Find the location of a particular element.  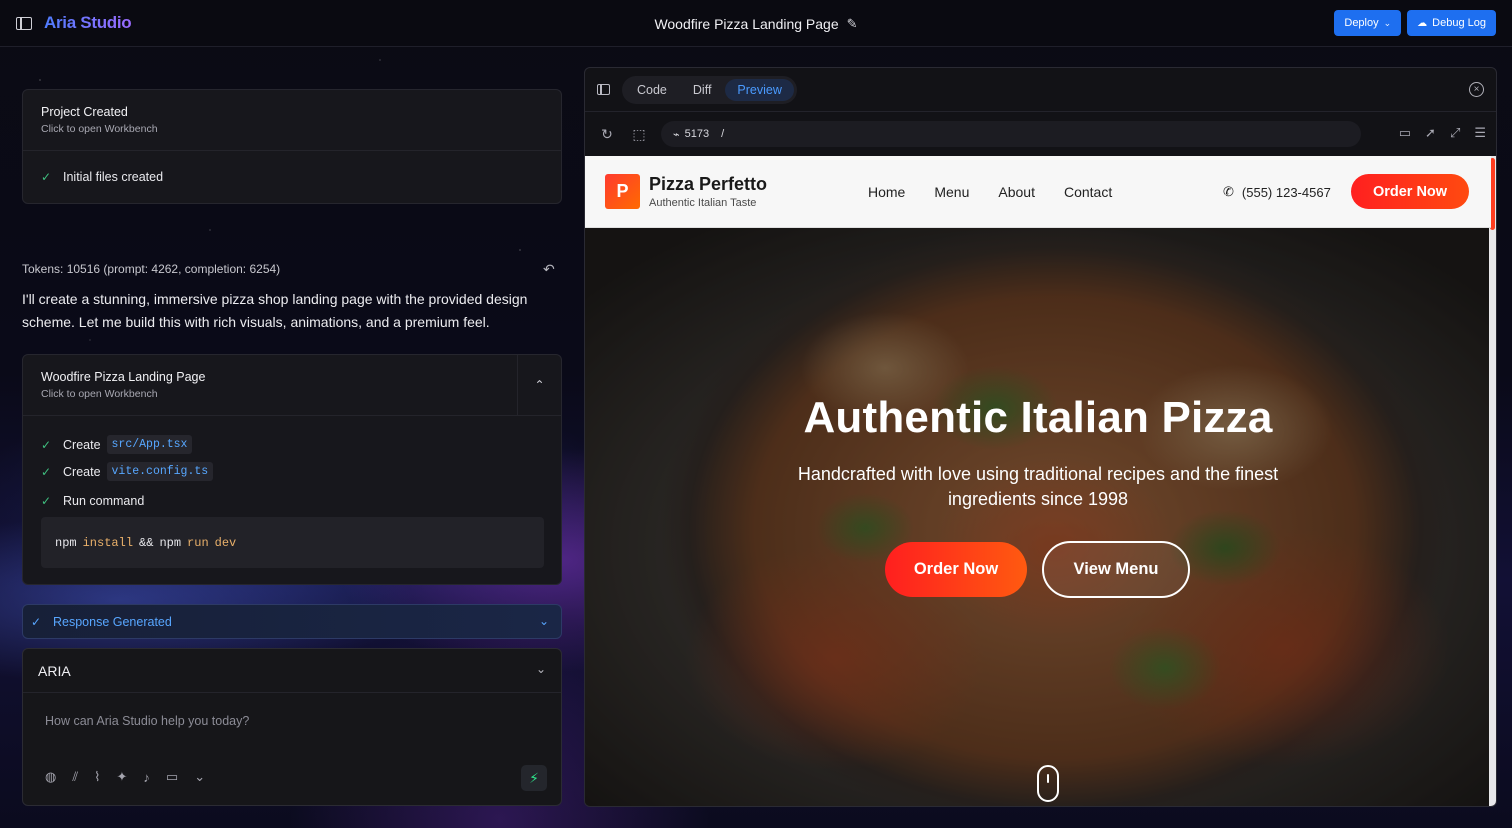

cmd-token: npm is located at coordinates (170, 542).